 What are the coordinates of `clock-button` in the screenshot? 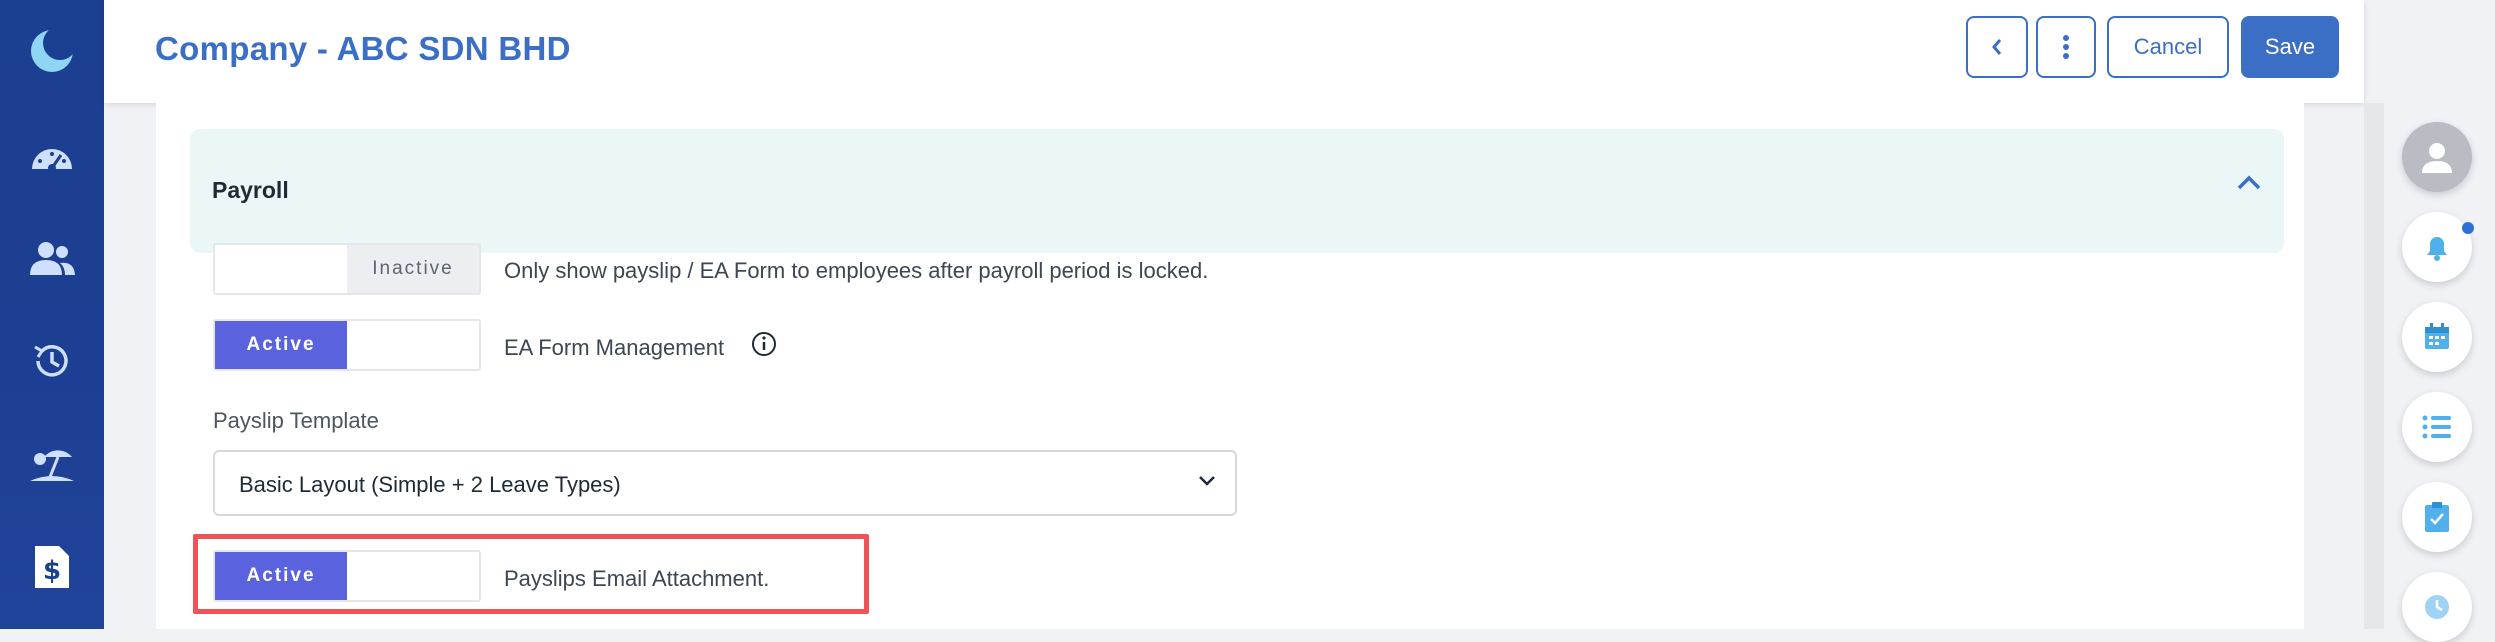 It's located at (2437, 607).